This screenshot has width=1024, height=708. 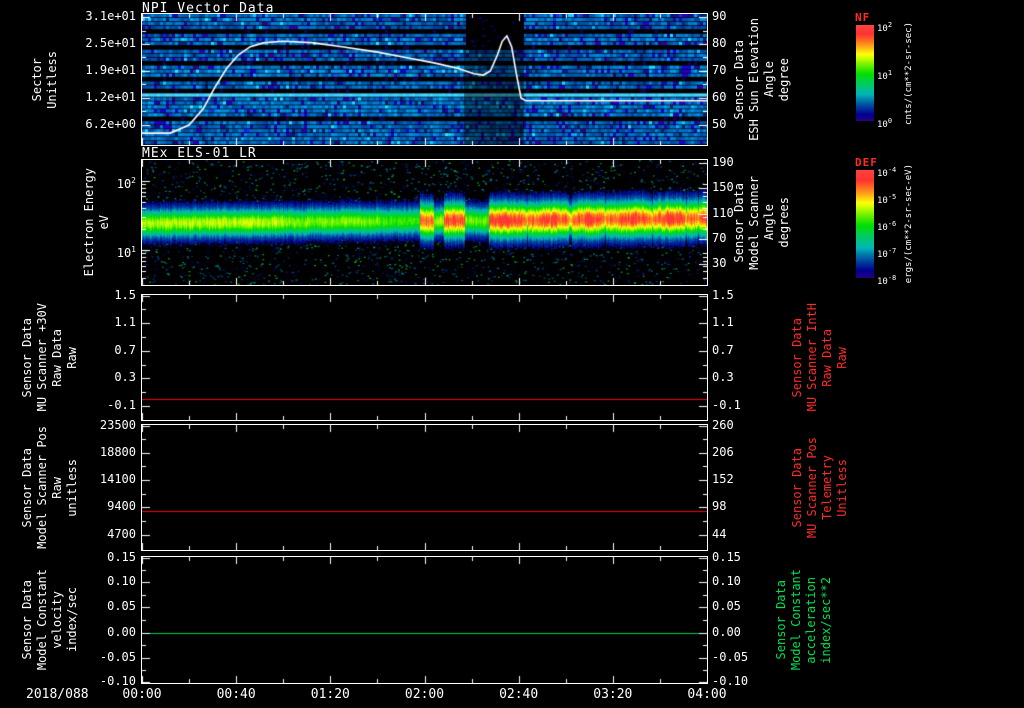 What do you see at coordinates (723, 212) in the screenshot?
I see `y-tick-label-right: 110` at bounding box center [723, 212].